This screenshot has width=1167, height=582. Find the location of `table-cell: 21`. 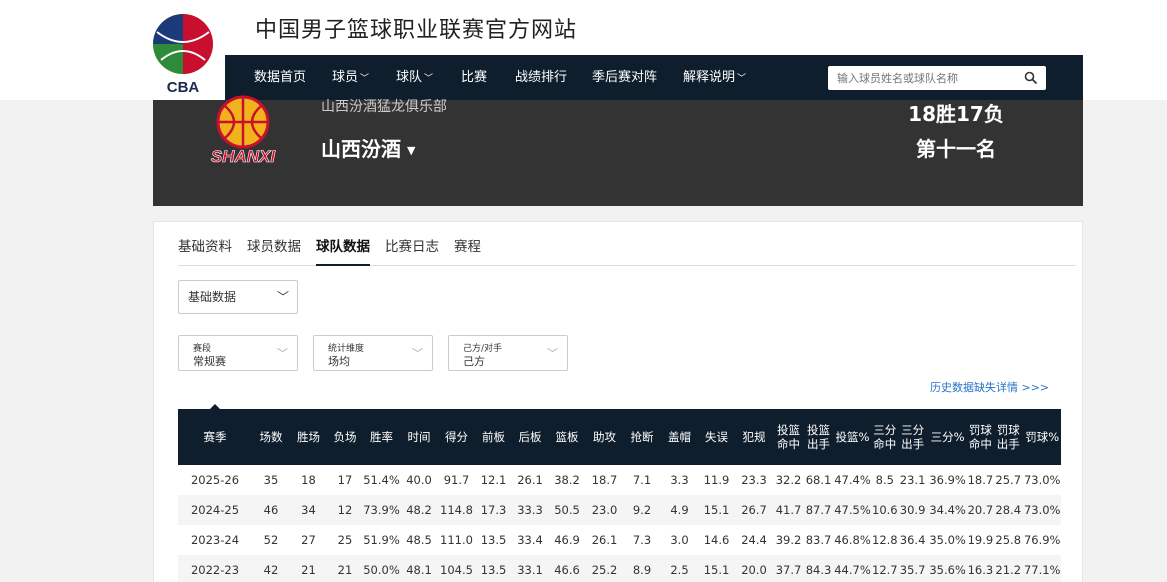

table-cell: 21 is located at coordinates (345, 568).